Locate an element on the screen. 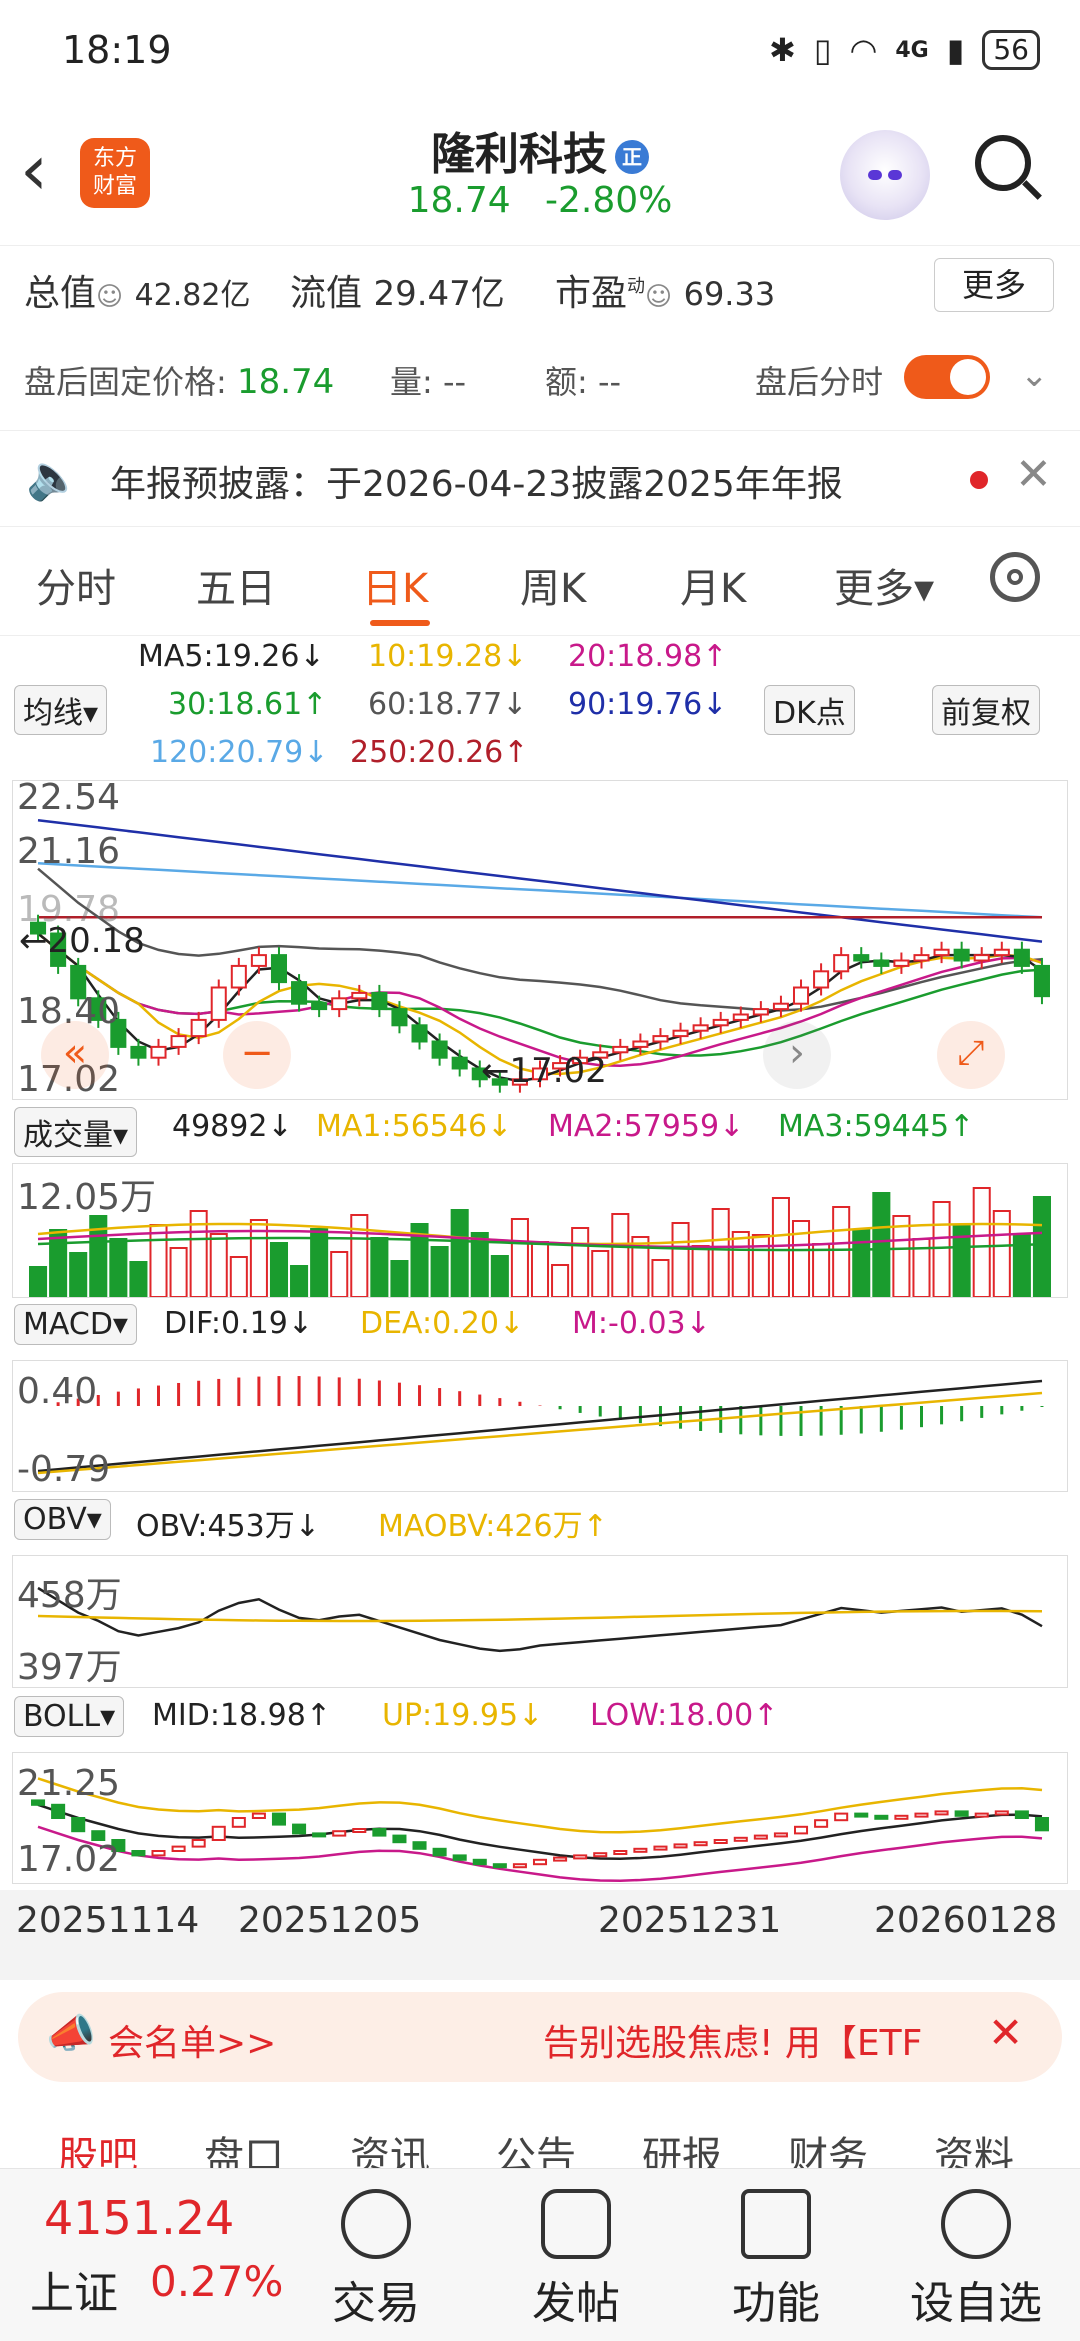  ma-selector: 均线▾ is located at coordinates (61, 710).